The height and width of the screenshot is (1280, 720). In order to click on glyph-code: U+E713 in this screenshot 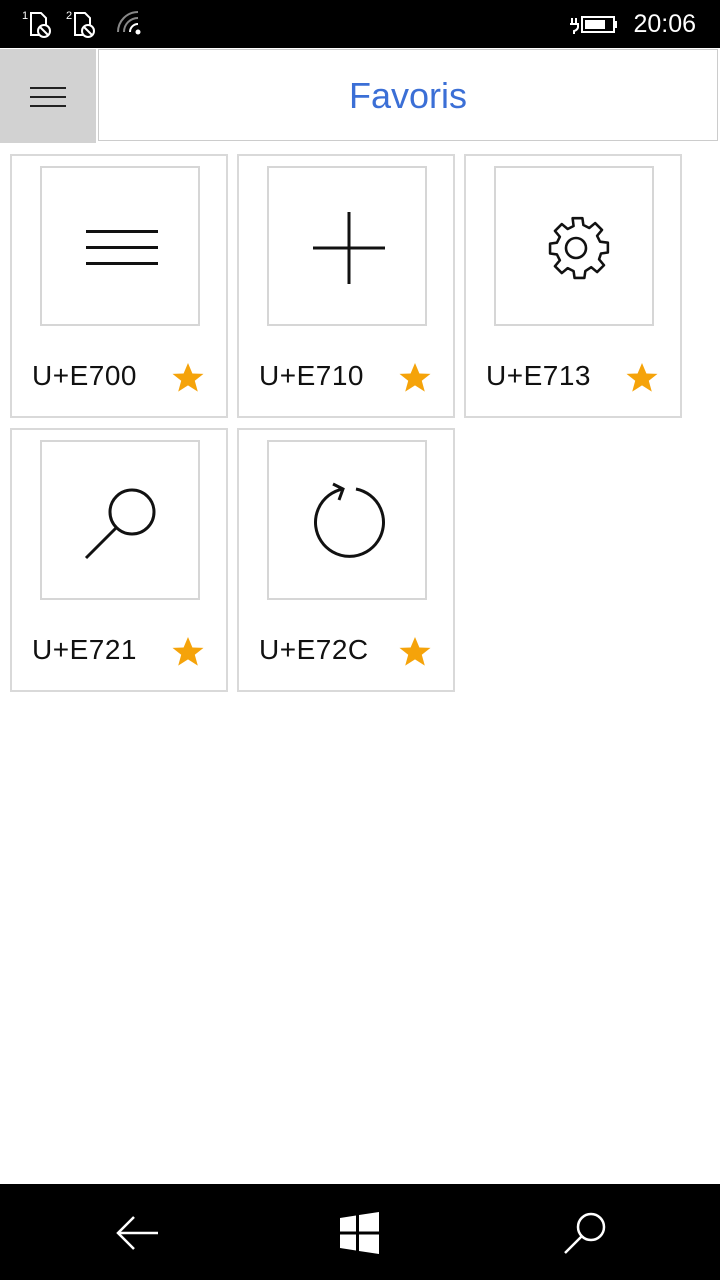, I will do `click(538, 375)`.